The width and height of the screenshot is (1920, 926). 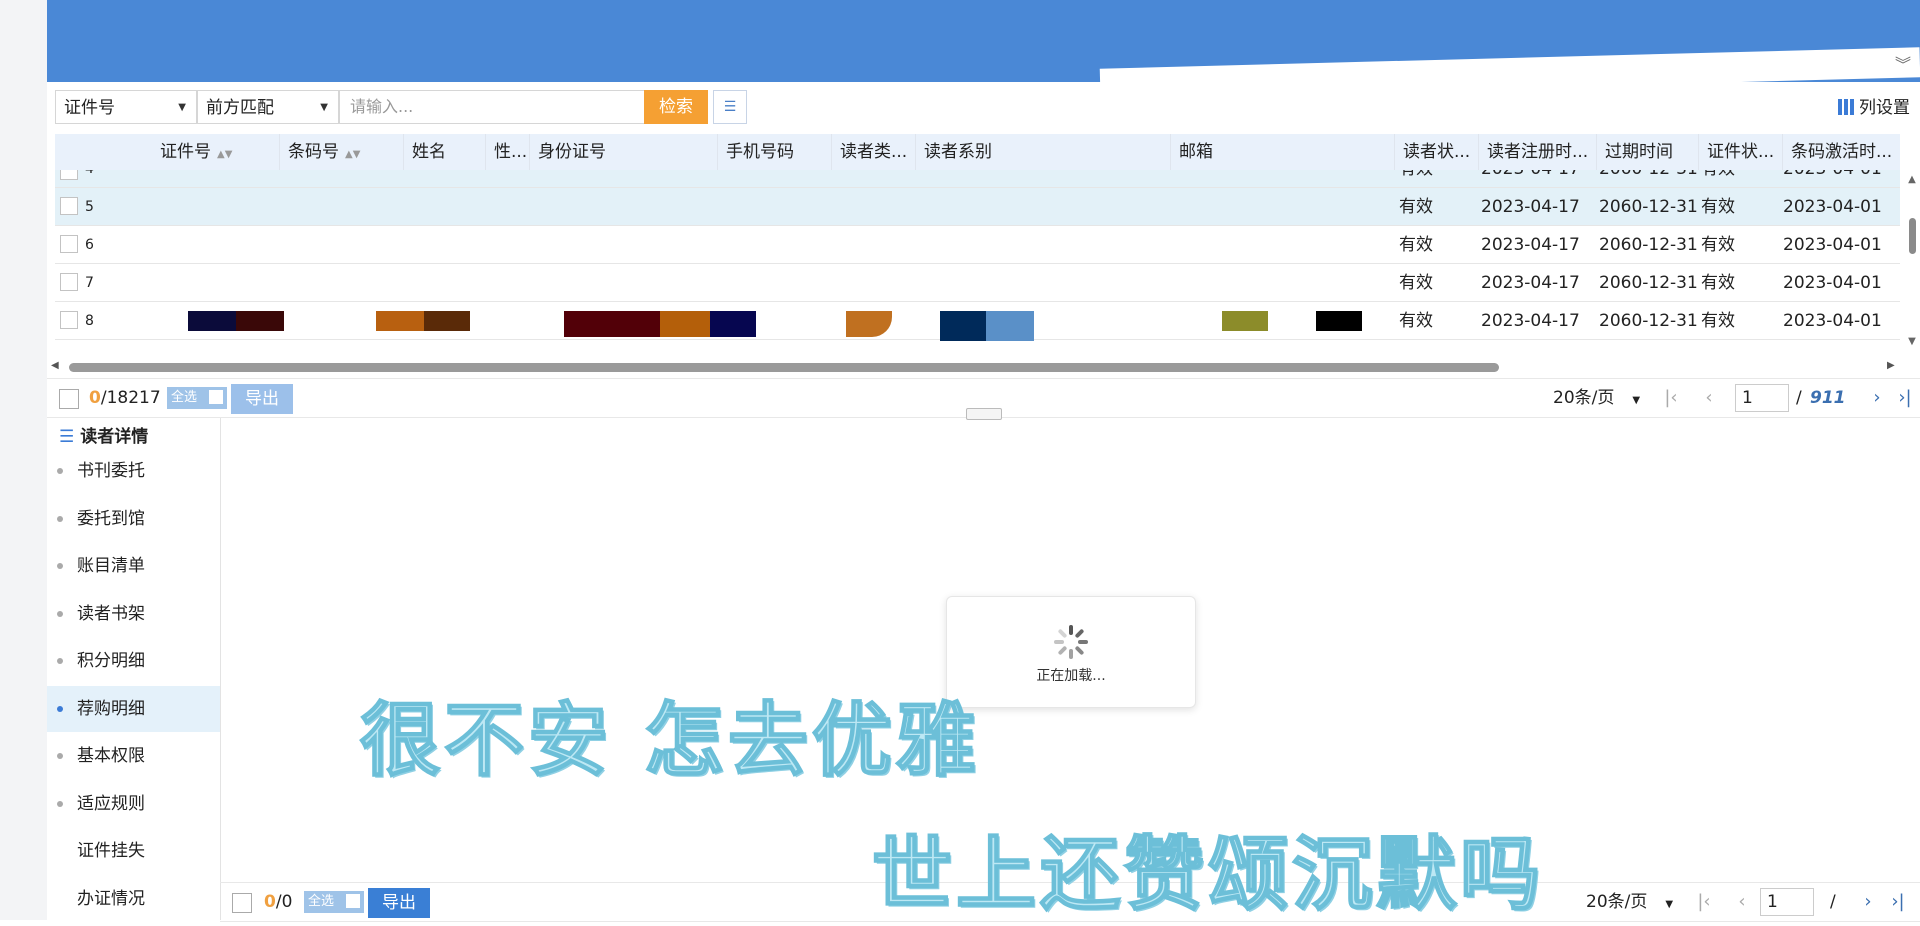 What do you see at coordinates (133, 471) in the screenshot?
I see `sidebar-item-book-entrust: 书刊委托` at bounding box center [133, 471].